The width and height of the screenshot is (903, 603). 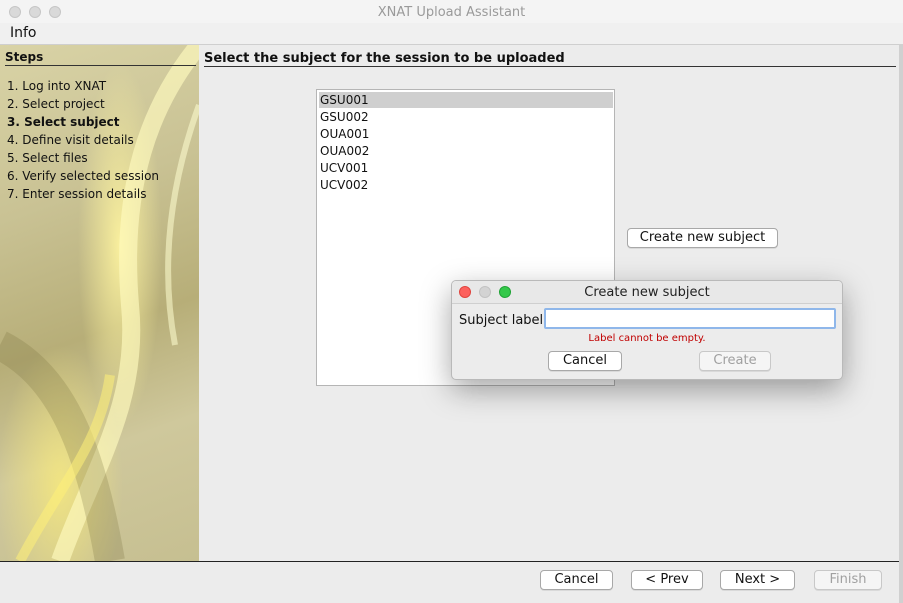 What do you see at coordinates (466, 168) in the screenshot?
I see `subject-list-item: UCV001` at bounding box center [466, 168].